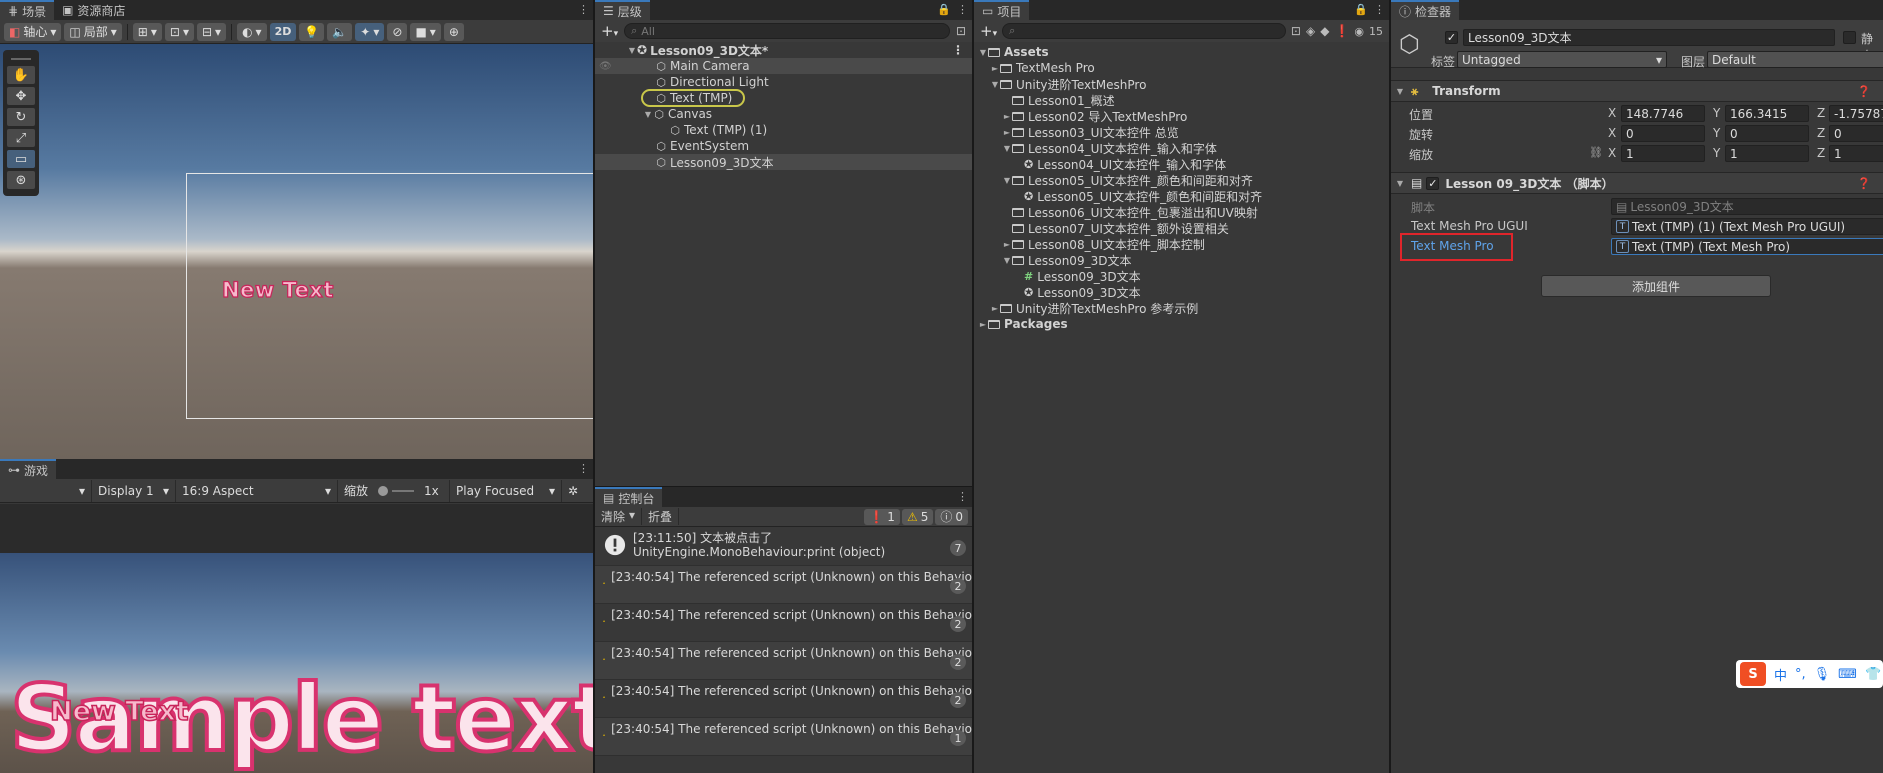  Describe the element at coordinates (1181, 132) in the screenshot. I see `project-item: ► Lesson03_UI文本控件 总览` at that location.